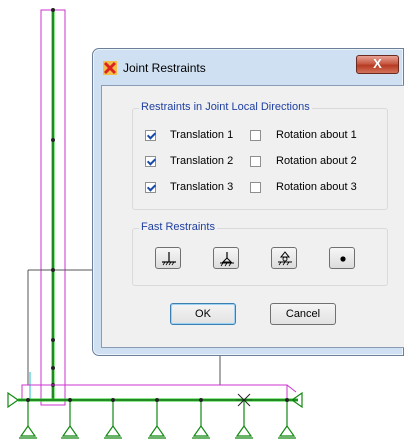 The width and height of the screenshot is (404, 440). I want to click on roller-support-icon, so click(285, 258).